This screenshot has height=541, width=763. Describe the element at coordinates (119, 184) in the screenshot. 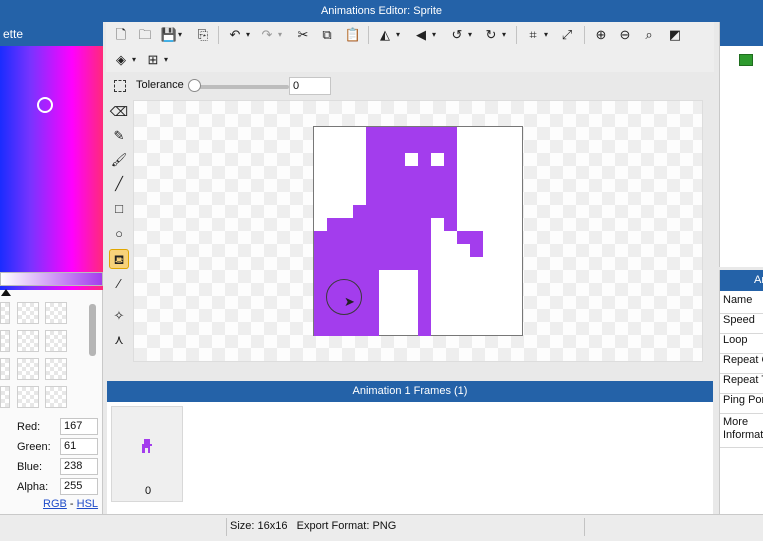

I see `line-icon: ╱` at that location.